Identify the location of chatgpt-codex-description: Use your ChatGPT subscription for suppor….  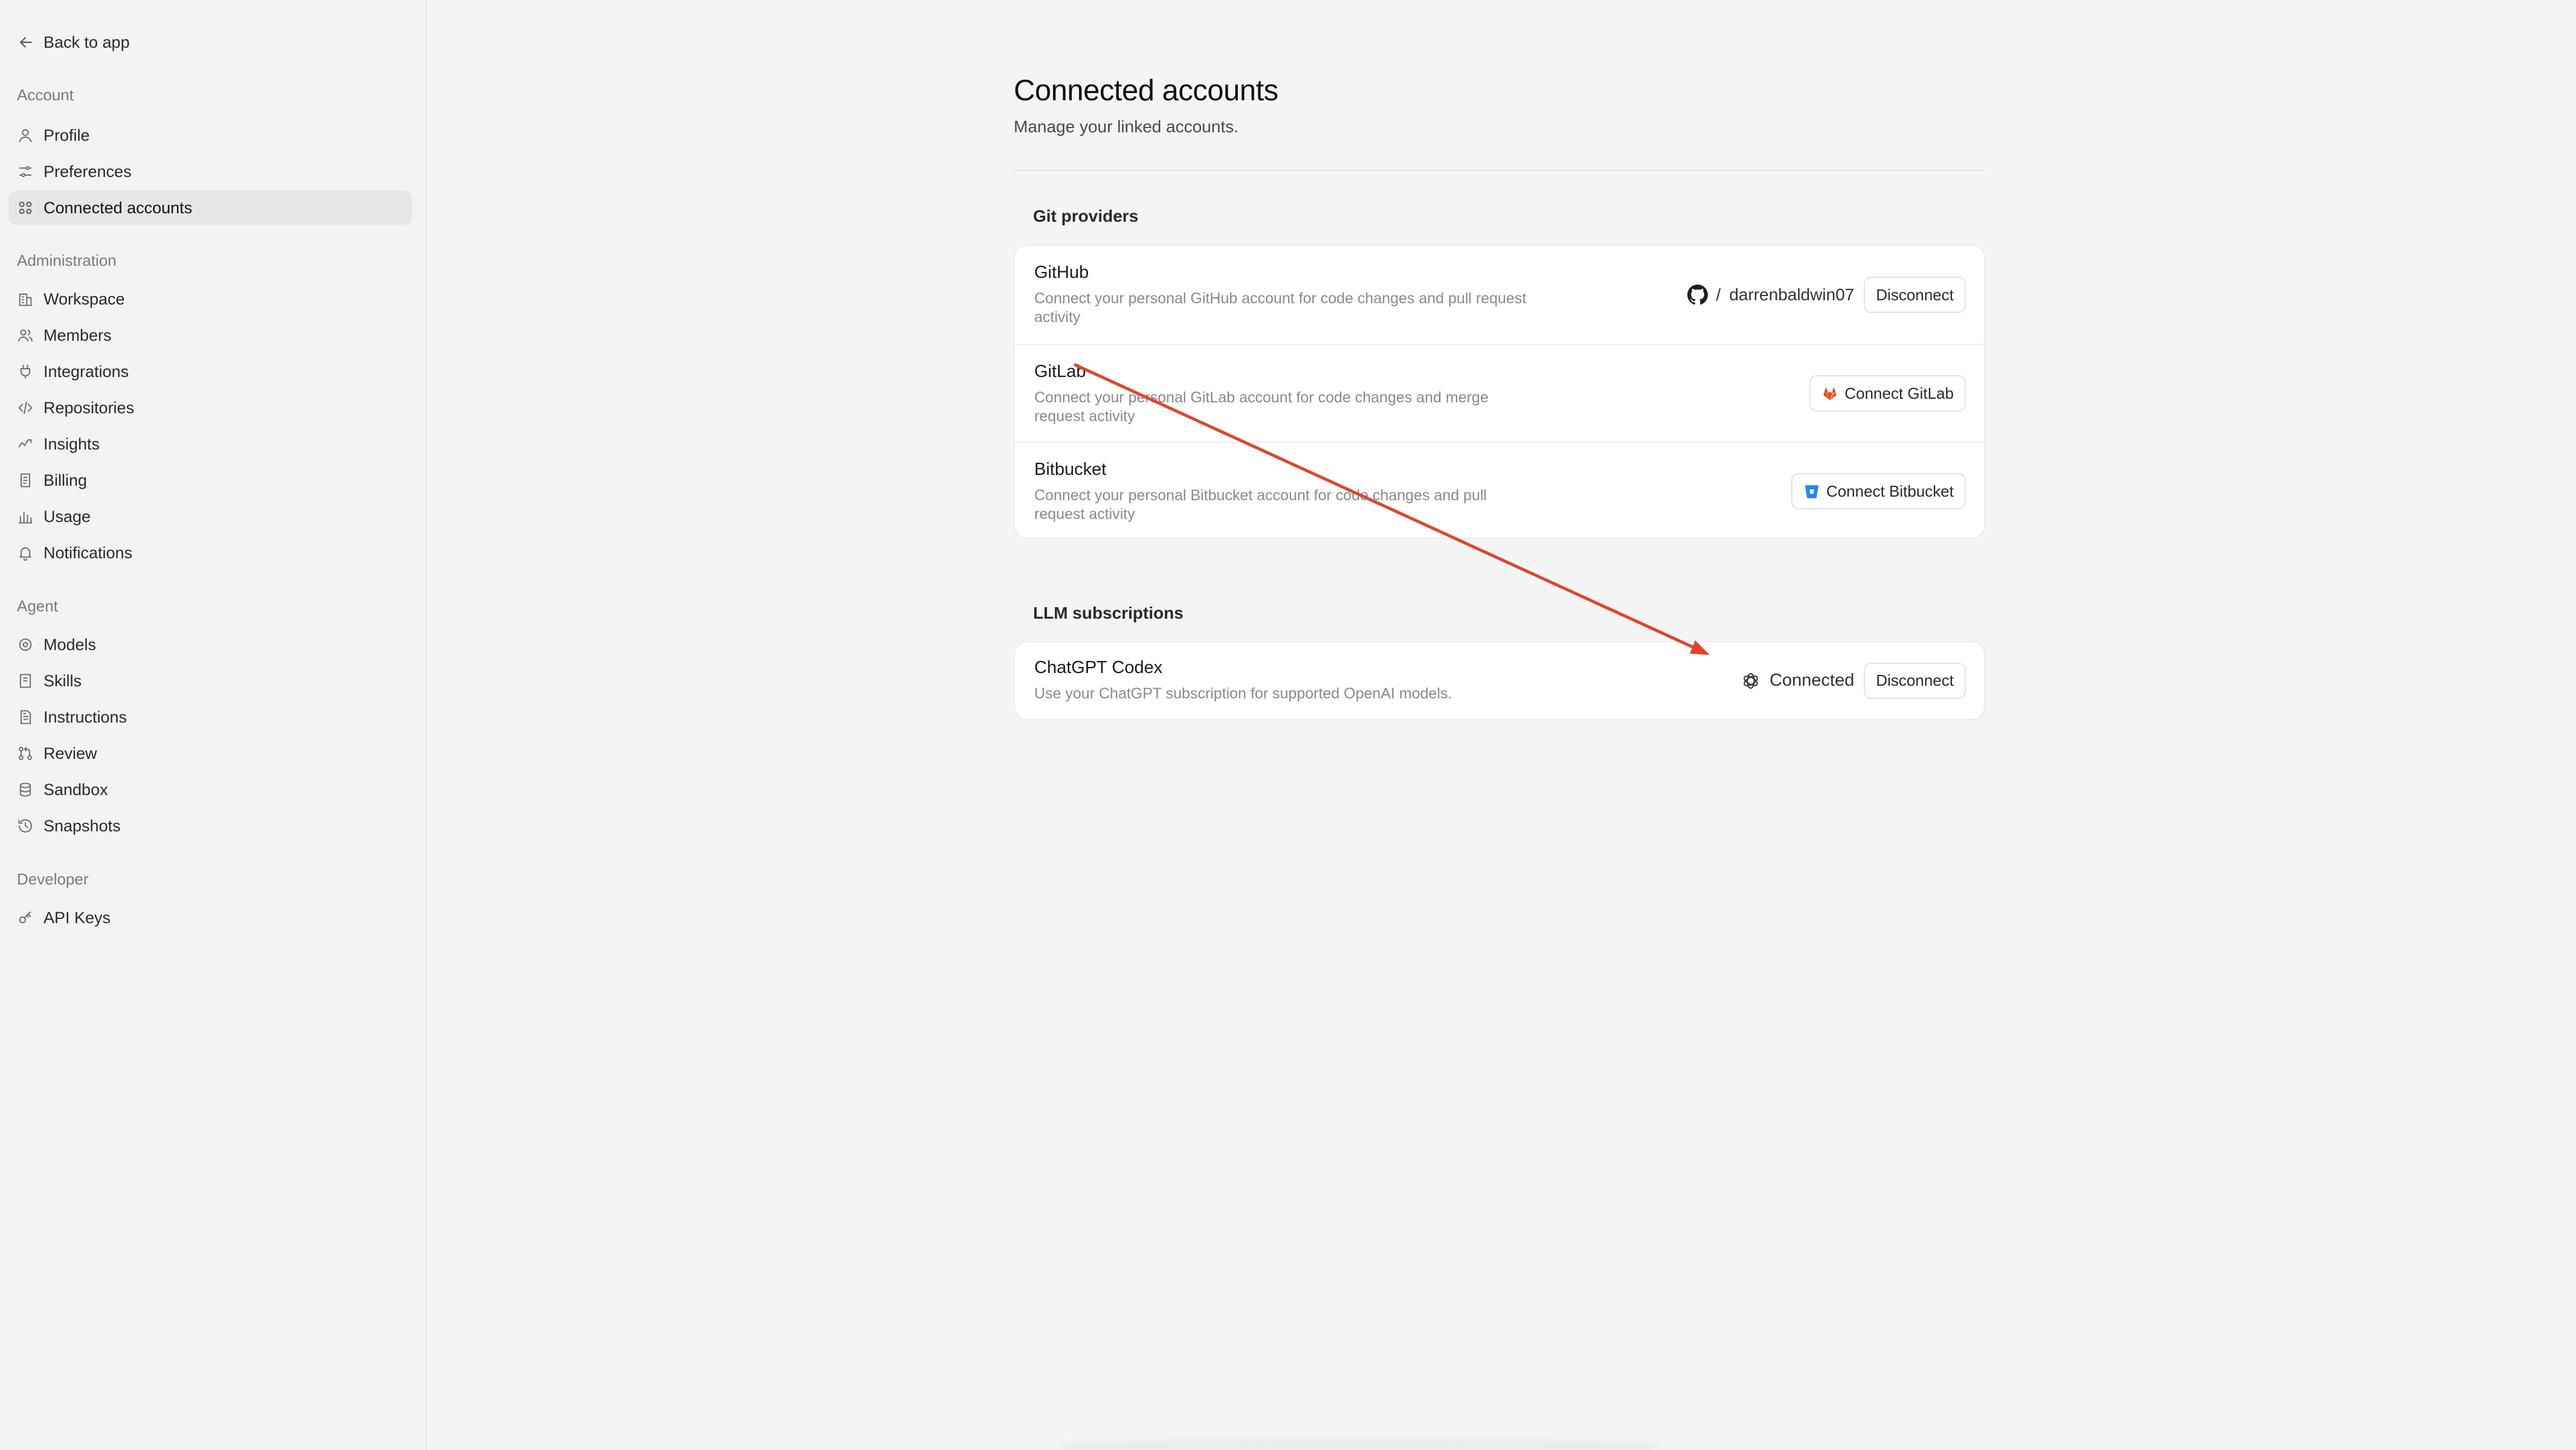
(1243, 693).